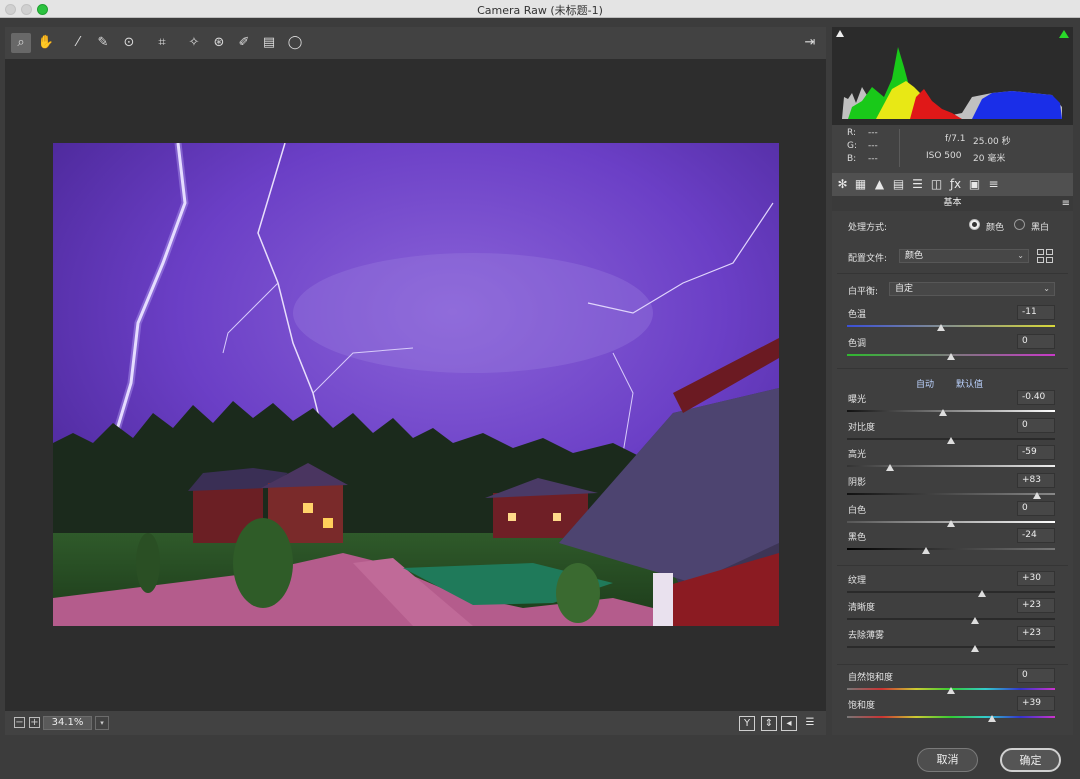 This screenshot has width=1080, height=779. Describe the element at coordinates (866, 636) in the screenshot. I see `slider-label: 去除薄雾` at that location.